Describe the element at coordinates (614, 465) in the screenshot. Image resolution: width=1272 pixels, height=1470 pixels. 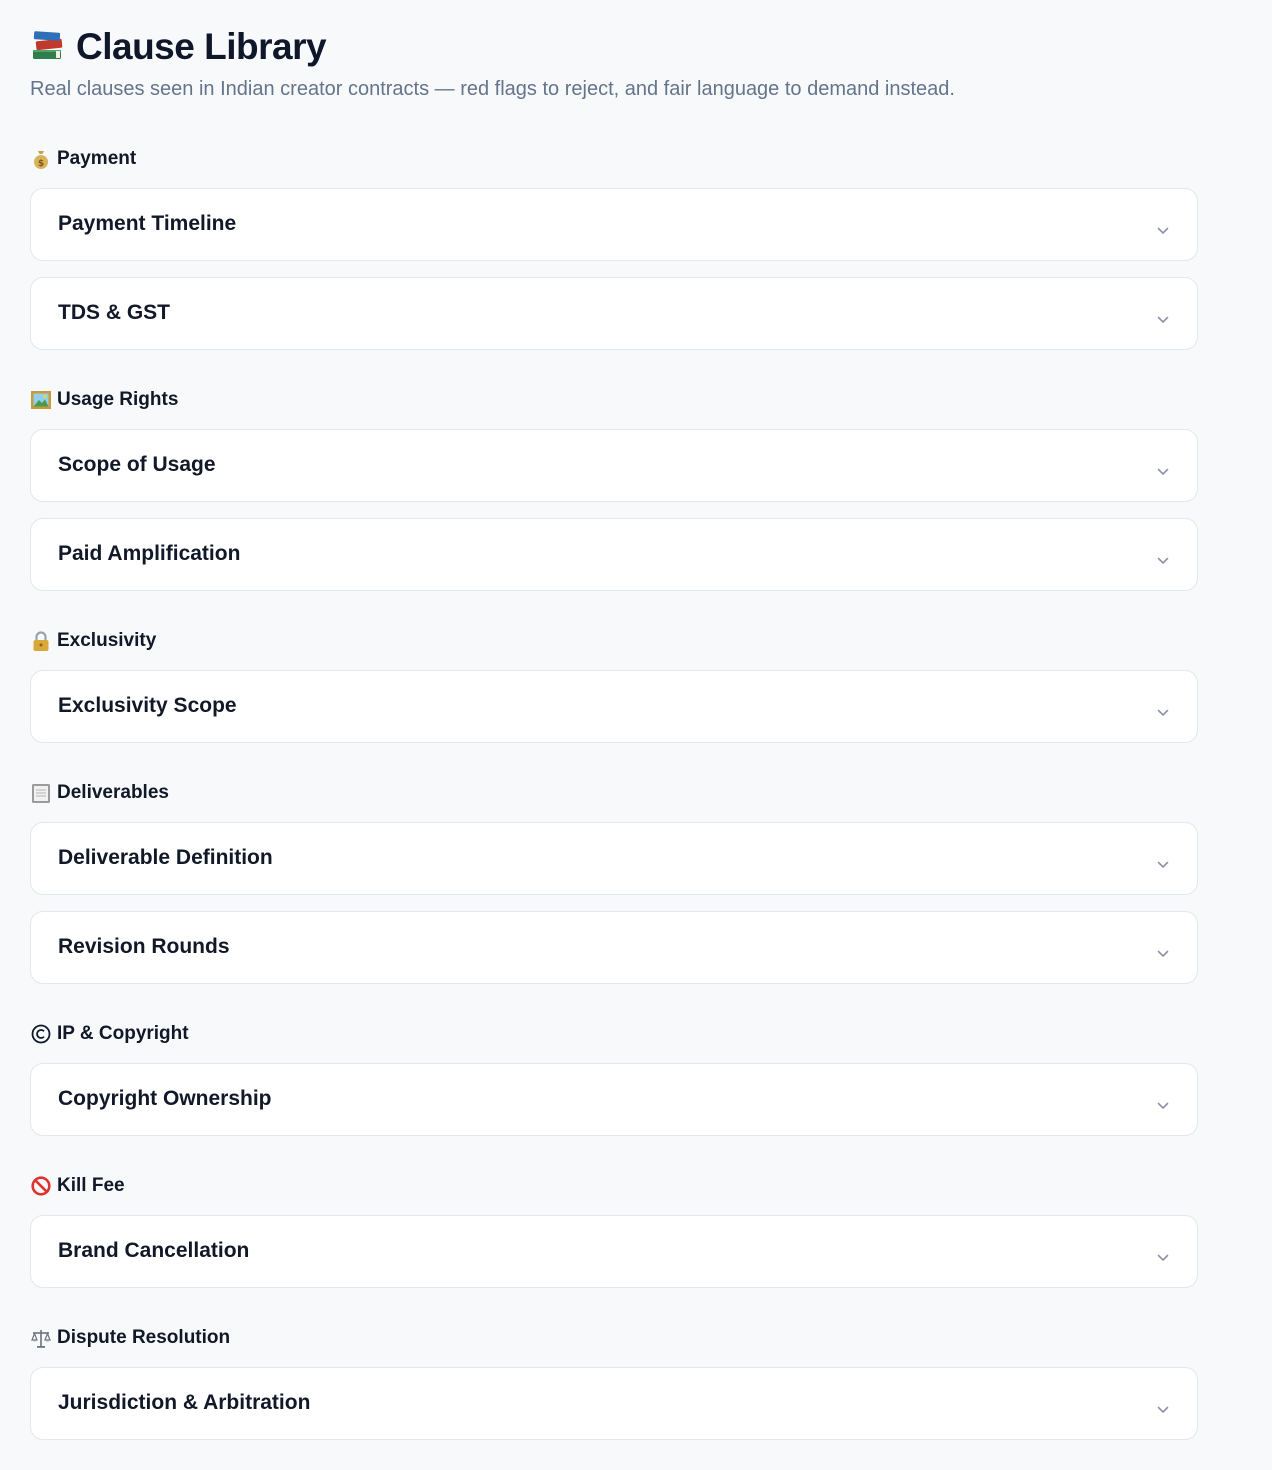
I see `clause-card-scope-of-usage: Scope of Usage` at that location.